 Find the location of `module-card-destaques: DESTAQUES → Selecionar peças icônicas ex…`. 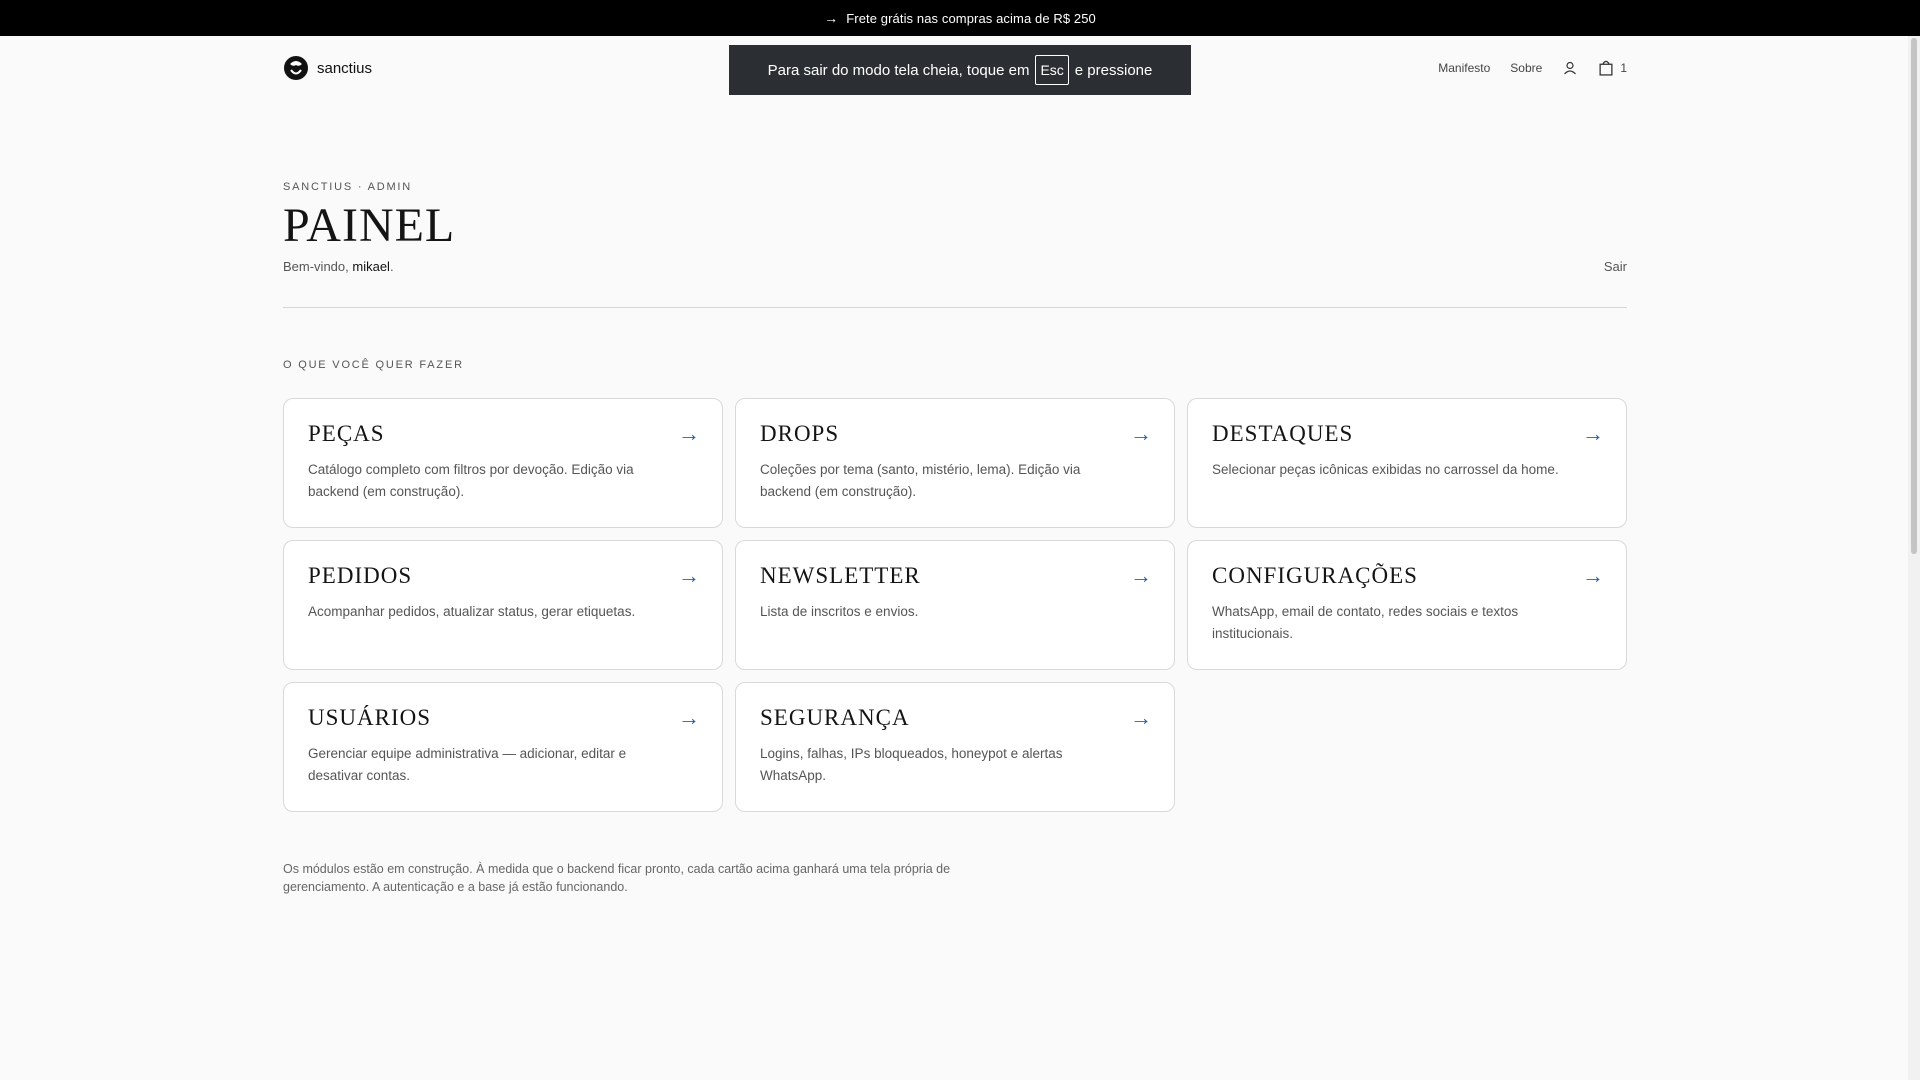

module-card-destaques: DESTAQUES → Selecionar peças icônicas ex… is located at coordinates (1407, 463).